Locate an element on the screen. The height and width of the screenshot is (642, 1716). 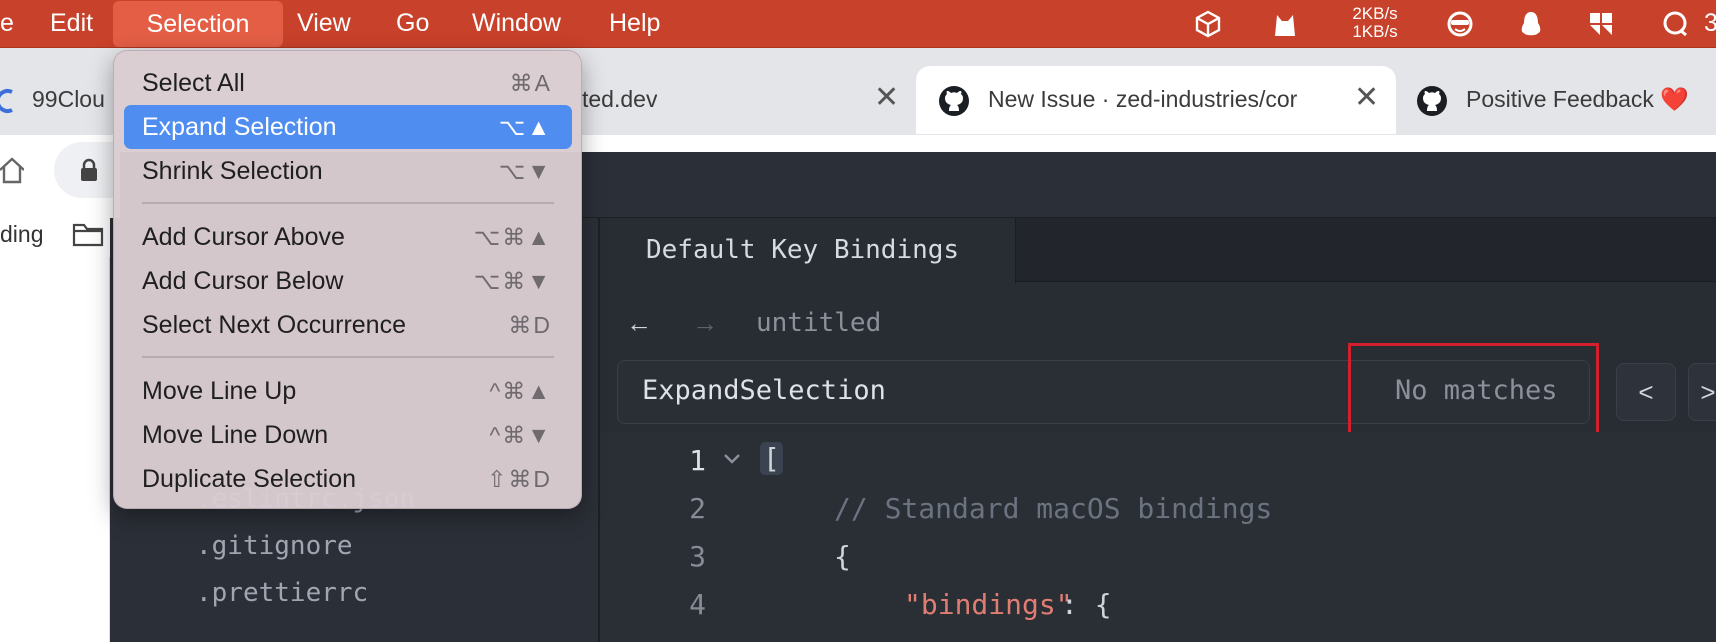
code-bracket: [ is located at coordinates (771, 458).